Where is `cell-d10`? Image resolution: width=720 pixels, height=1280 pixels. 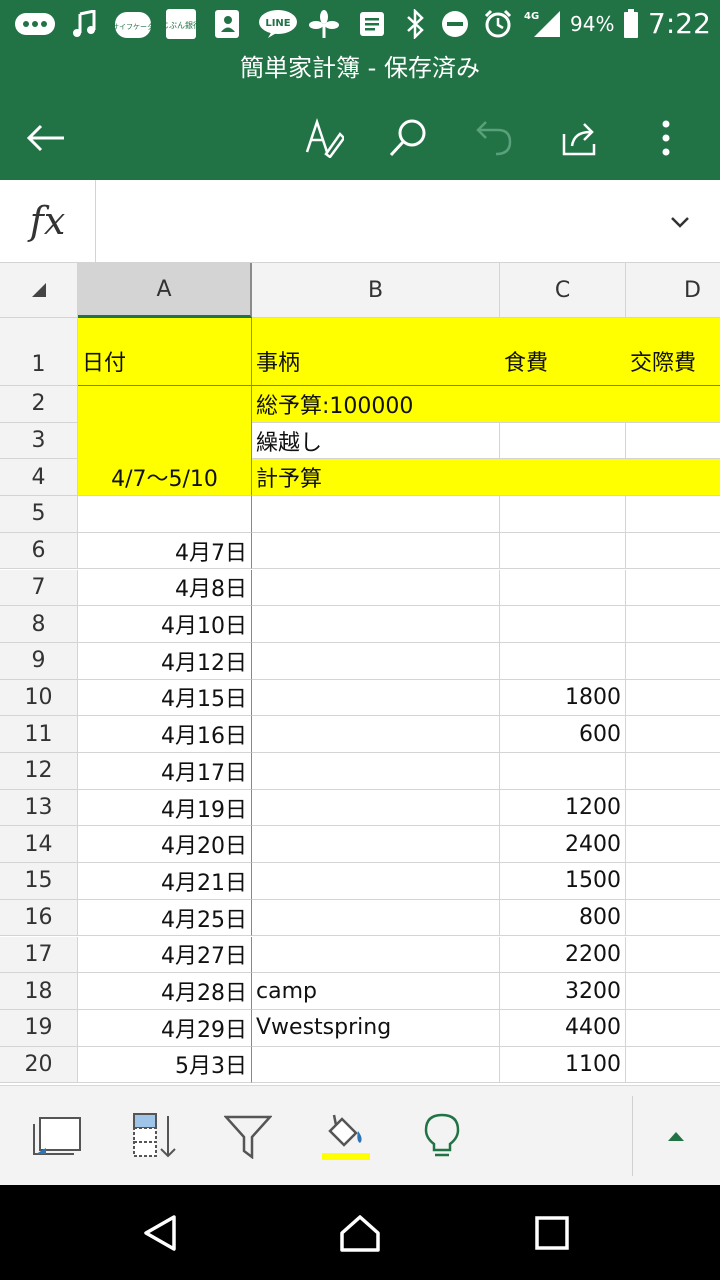 cell-d10 is located at coordinates (673, 698).